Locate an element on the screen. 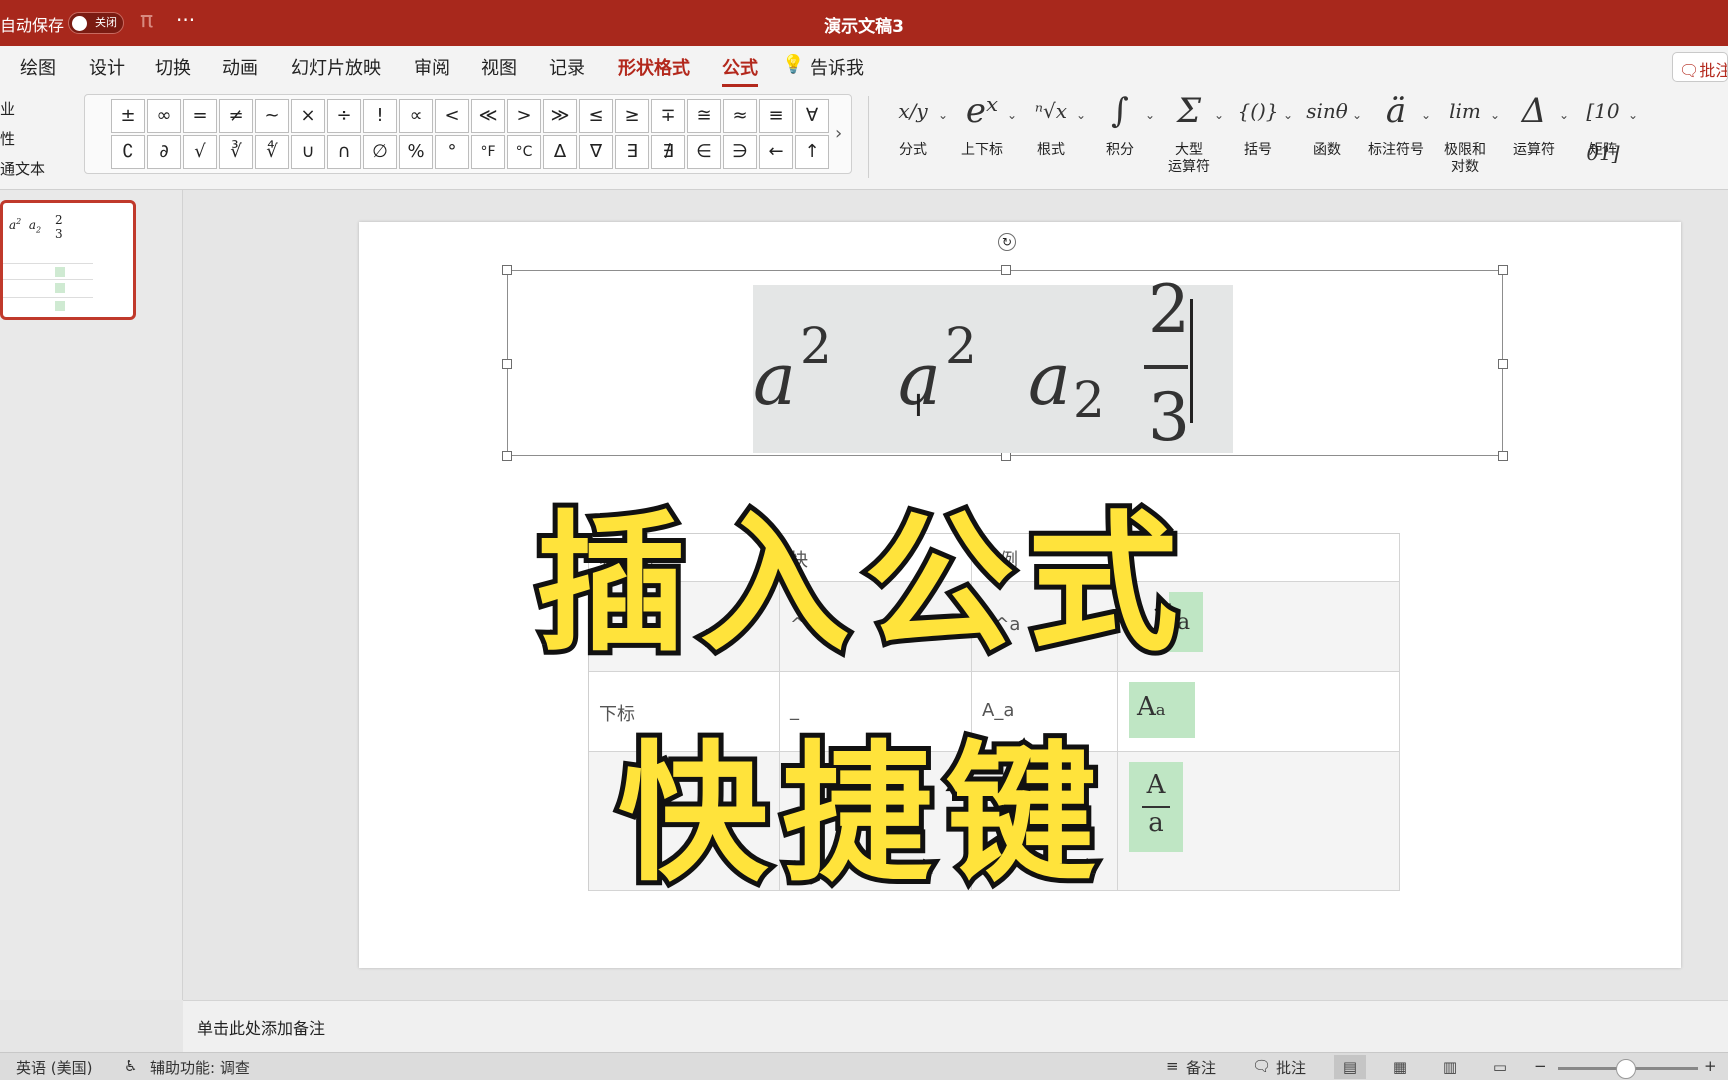 The image size is (1728, 1080). tell-me: 告诉我 is located at coordinates (837, 67).